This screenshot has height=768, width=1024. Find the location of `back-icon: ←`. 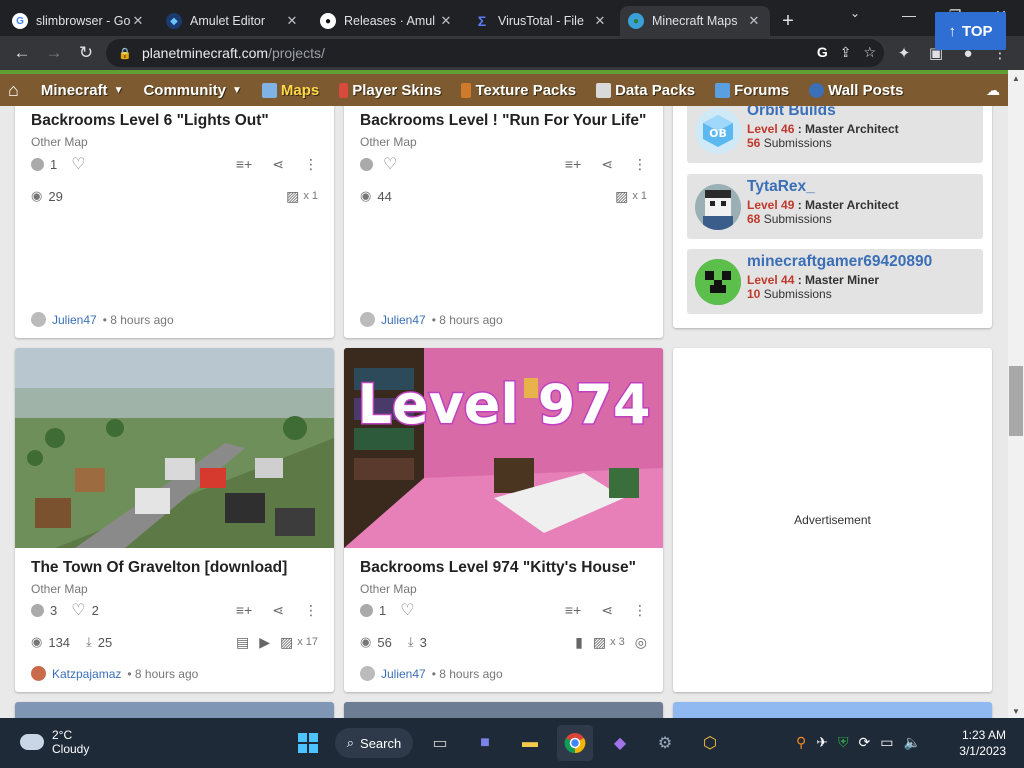

back-icon: ← is located at coordinates (22, 53).